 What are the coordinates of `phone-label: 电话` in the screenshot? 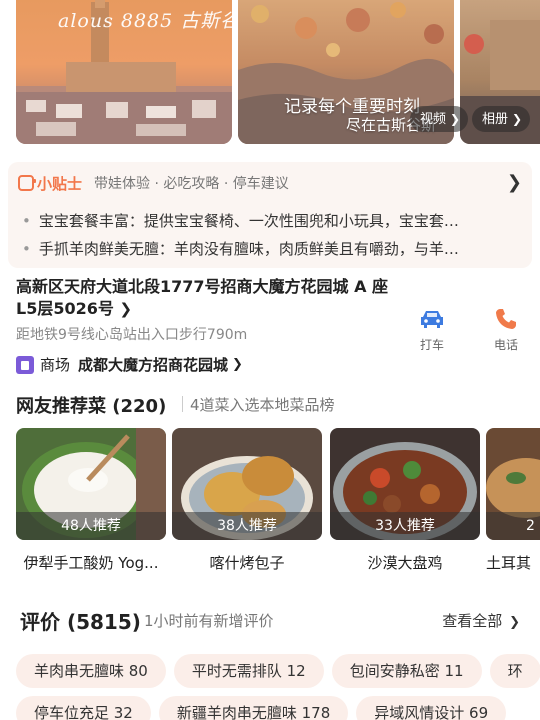 It's located at (505, 345).